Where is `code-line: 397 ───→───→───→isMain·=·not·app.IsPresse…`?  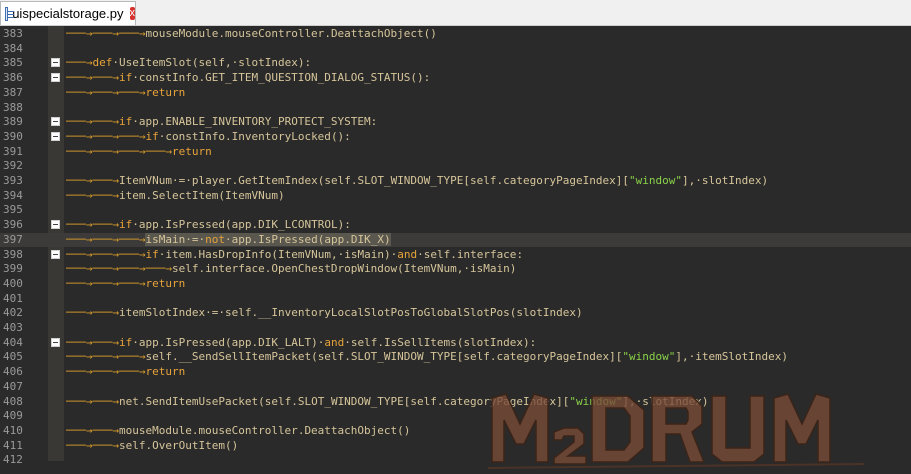 code-line: 397 ───→───→───→isMain·=·not·app.IsPresse… is located at coordinates (455, 240).